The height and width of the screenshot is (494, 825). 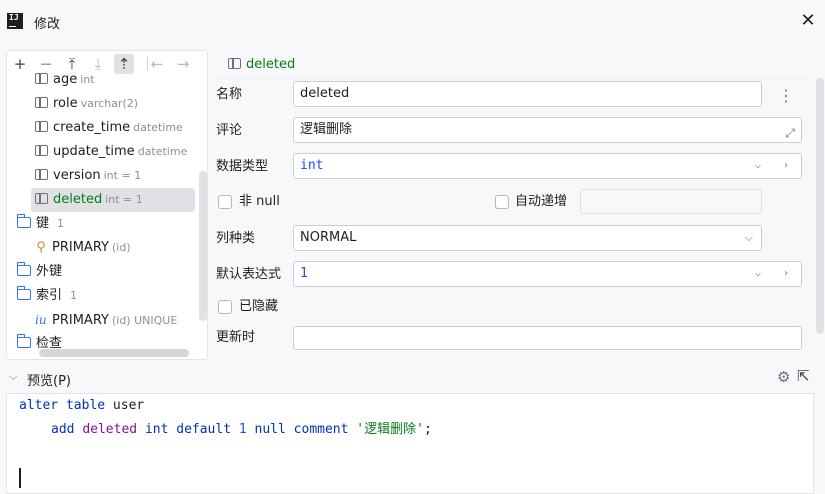 I want to click on window-title: 修改, so click(x=47, y=24).